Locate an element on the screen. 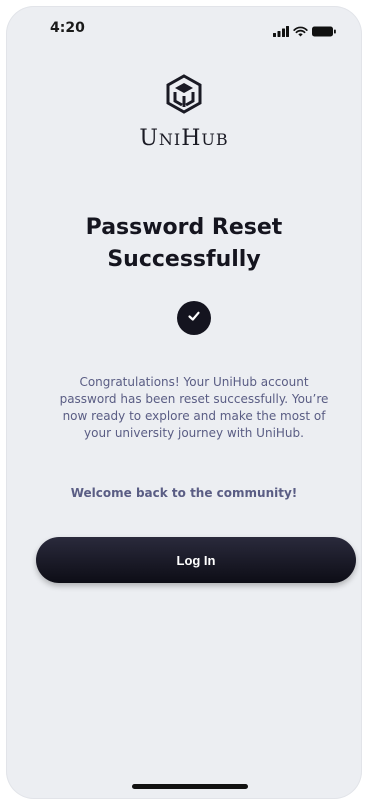 Image resolution: width=370 pixels, height=805 pixels. unihub-cube-logo-icon is located at coordinates (184, 94).